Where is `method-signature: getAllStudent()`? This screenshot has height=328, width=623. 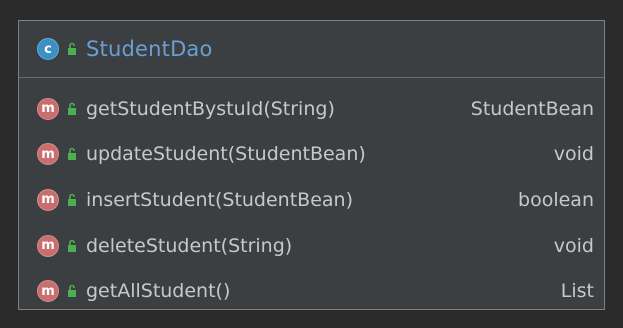
method-signature: getAllStudent() is located at coordinates (158, 291).